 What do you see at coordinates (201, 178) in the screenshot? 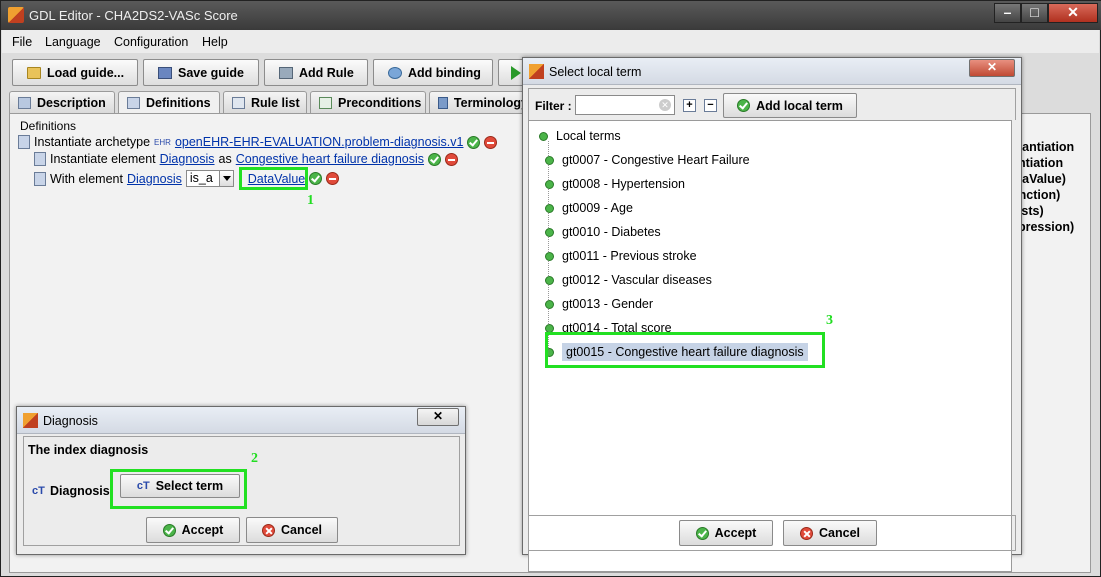
I see `operator-value: is_a` at bounding box center [201, 178].